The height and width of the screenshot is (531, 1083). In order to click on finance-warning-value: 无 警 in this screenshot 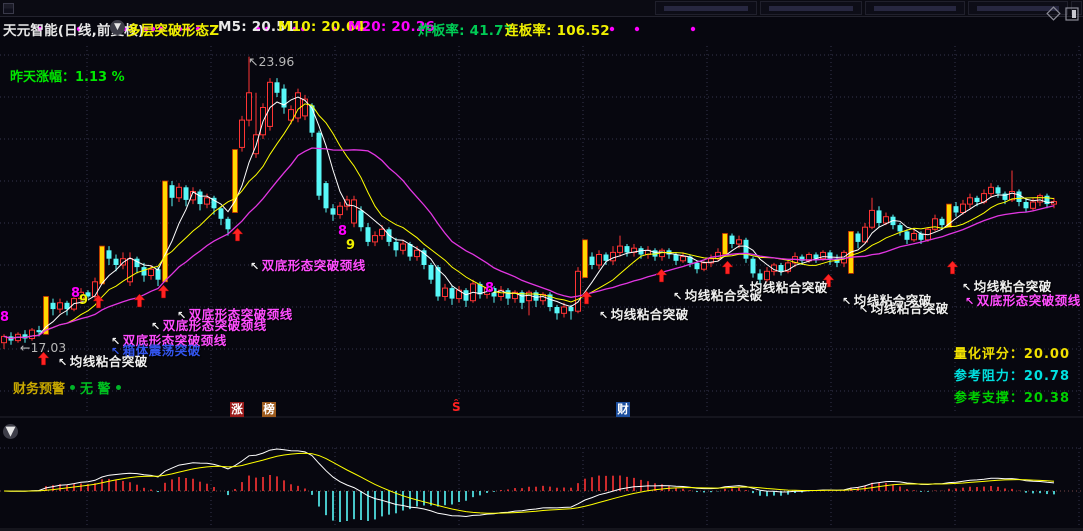, I will do `click(95, 387)`.